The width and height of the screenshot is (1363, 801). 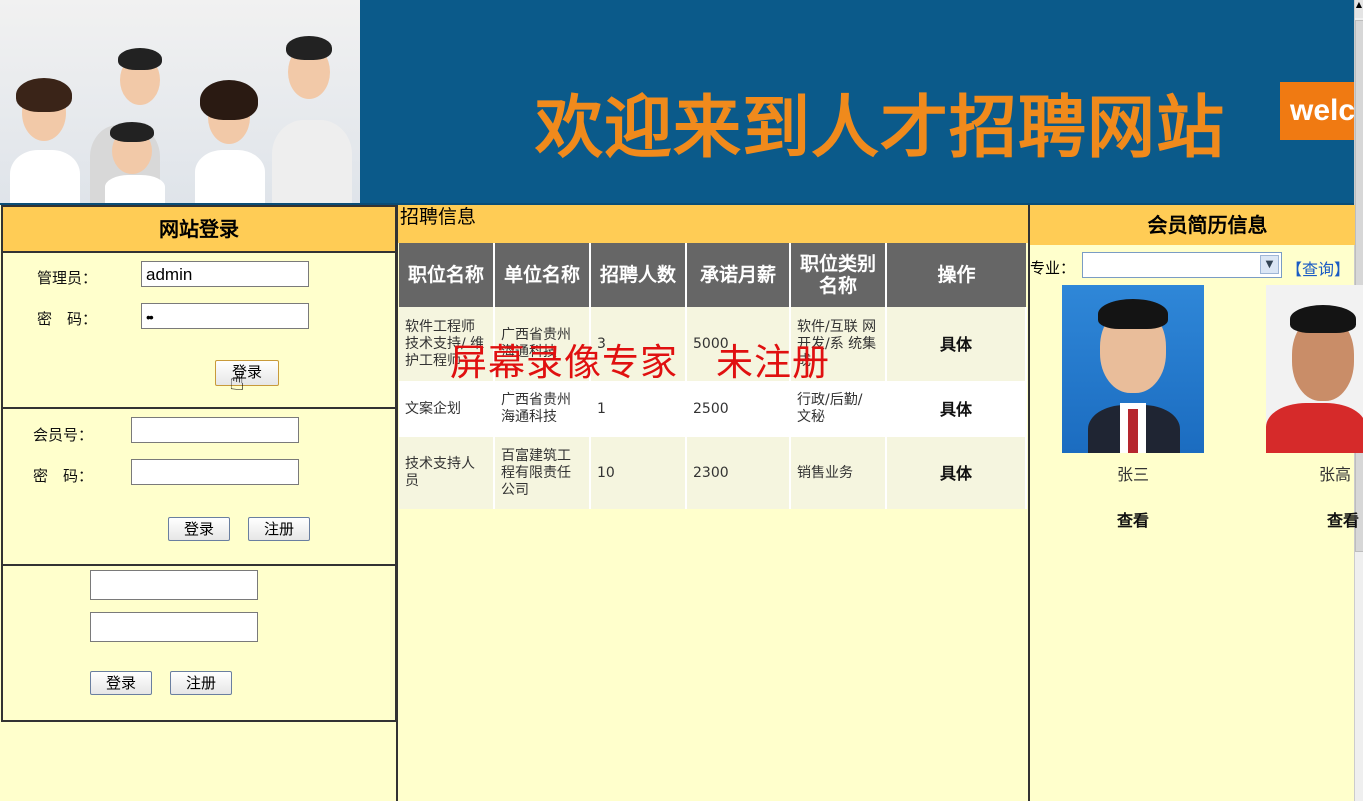 I want to click on member-card: 张三 查看, so click(x=1133, y=408).